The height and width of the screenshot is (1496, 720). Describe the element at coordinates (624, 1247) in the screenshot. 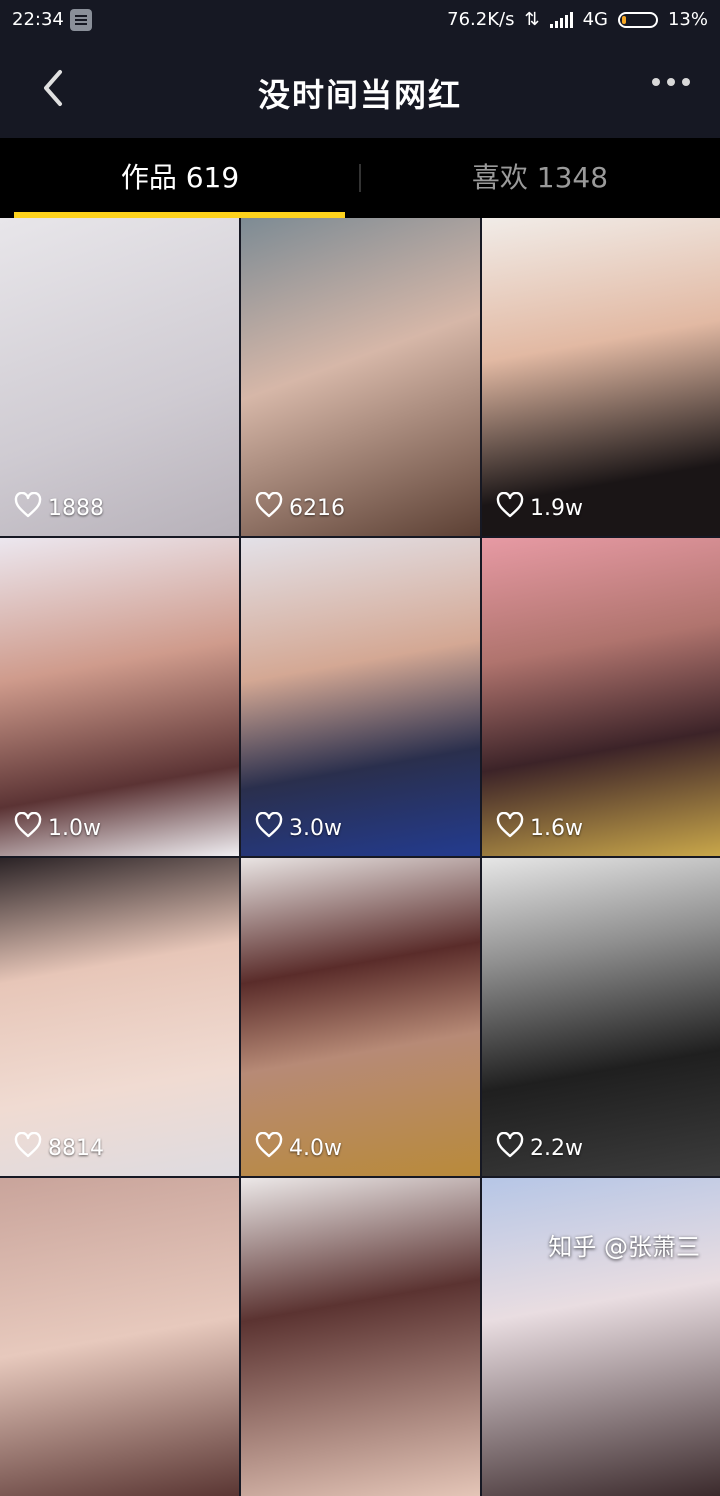

I see `watermark: 知乎 @张萧三` at that location.